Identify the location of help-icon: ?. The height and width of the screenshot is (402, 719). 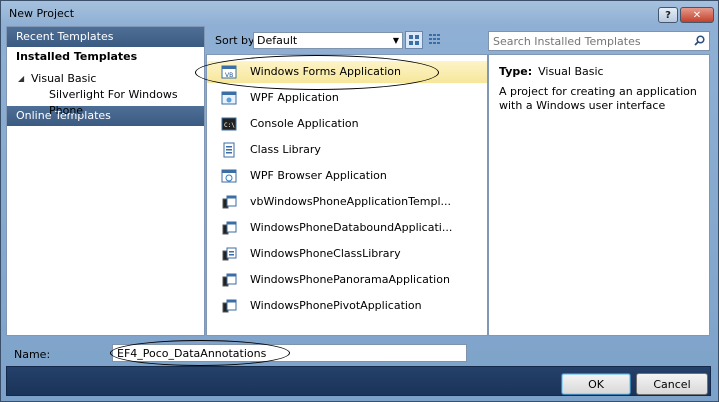
(668, 15).